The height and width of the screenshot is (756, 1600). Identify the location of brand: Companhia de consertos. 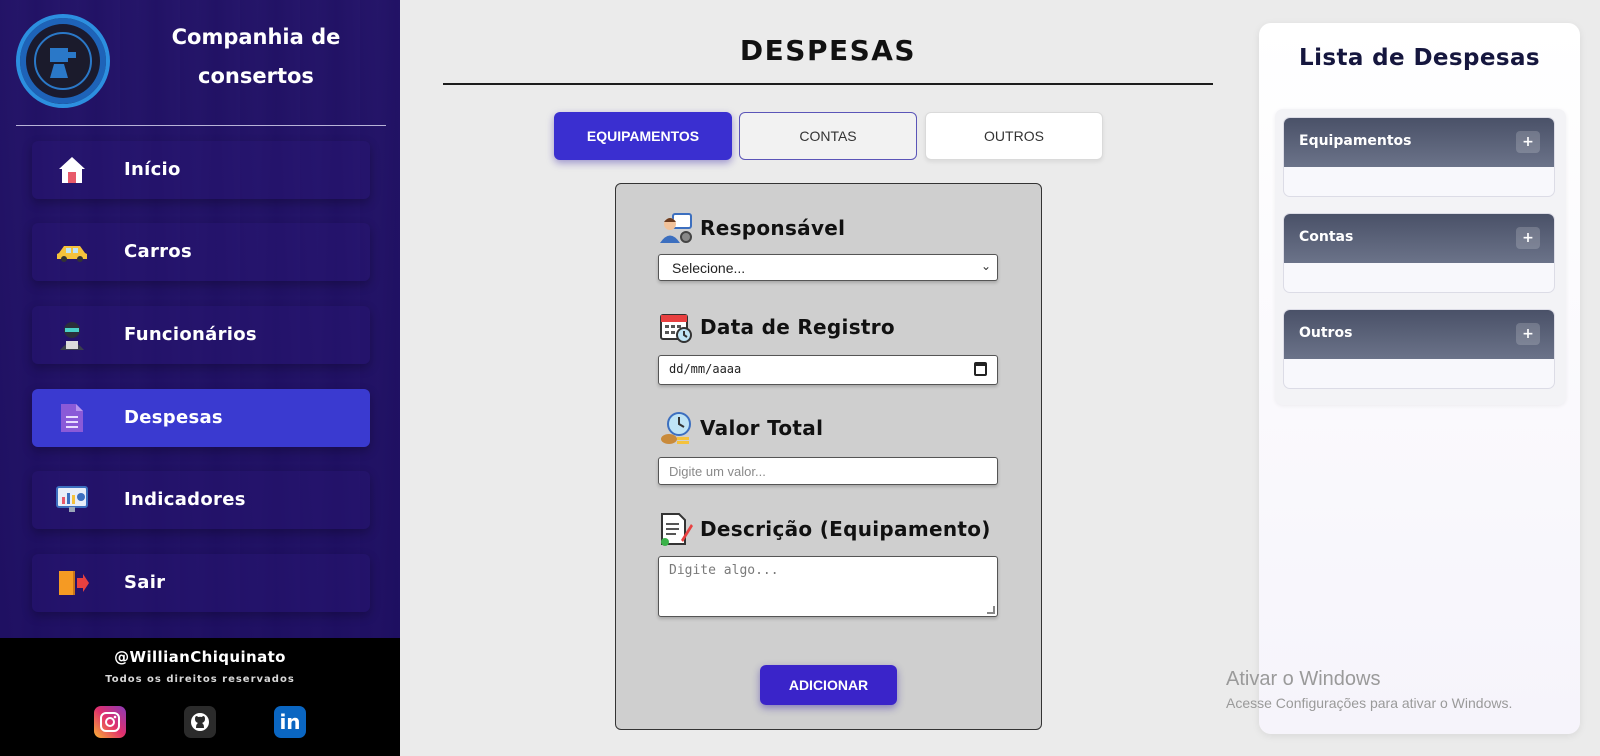
(200, 63).